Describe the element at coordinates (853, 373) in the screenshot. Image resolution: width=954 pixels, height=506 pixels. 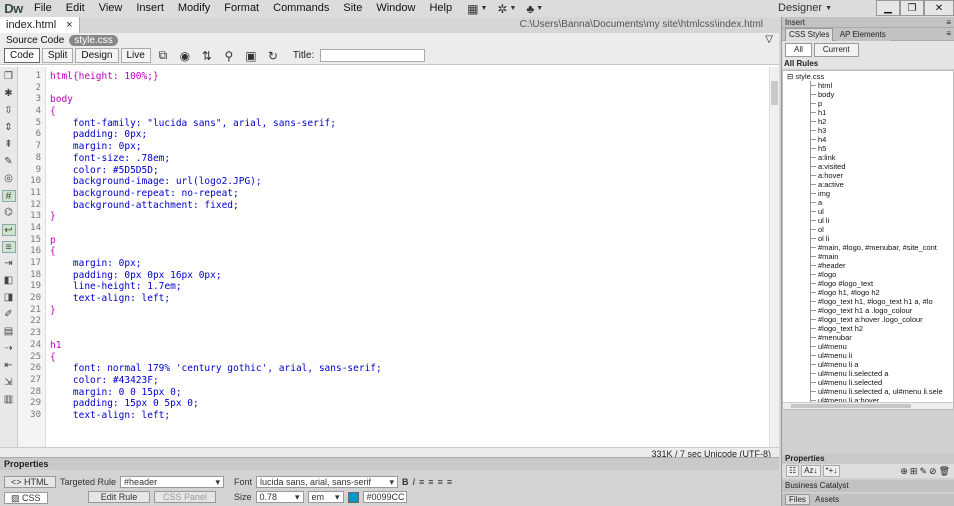
I see `css-rule-item: ul#menu li.selected a` at that location.